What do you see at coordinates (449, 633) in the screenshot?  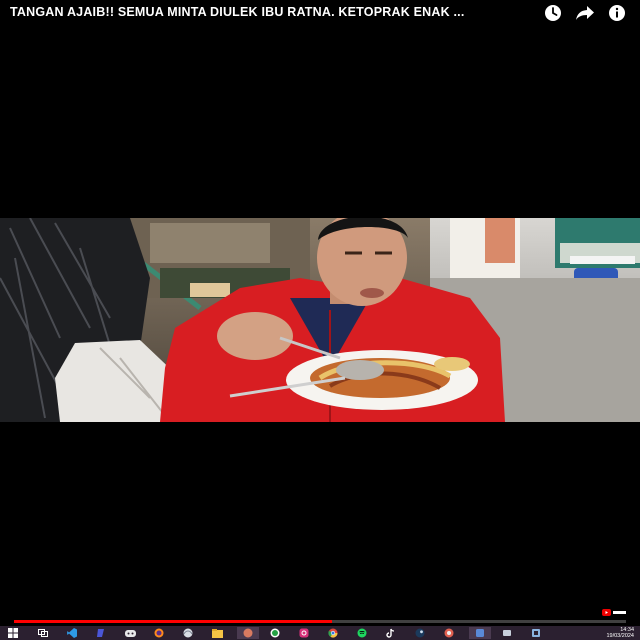 I see `chrome-profile-icon` at bounding box center [449, 633].